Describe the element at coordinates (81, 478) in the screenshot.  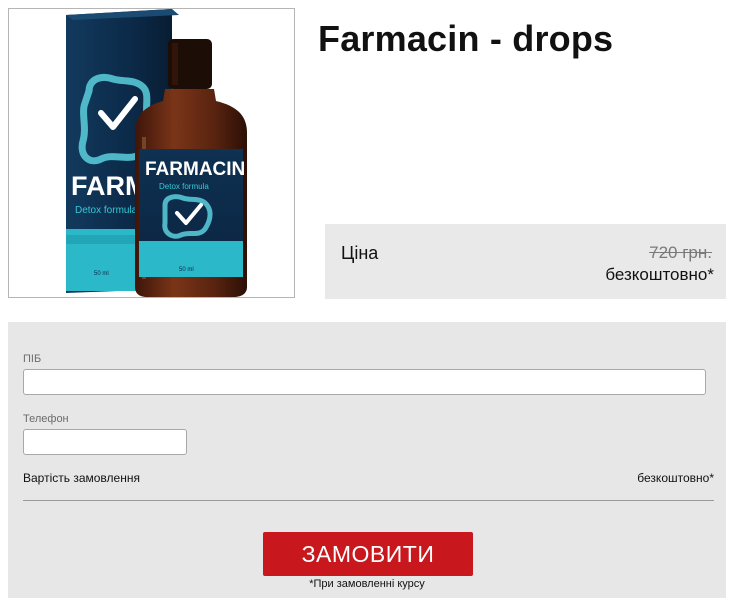
I see `order-cost-label: Вартість замовлення` at that location.